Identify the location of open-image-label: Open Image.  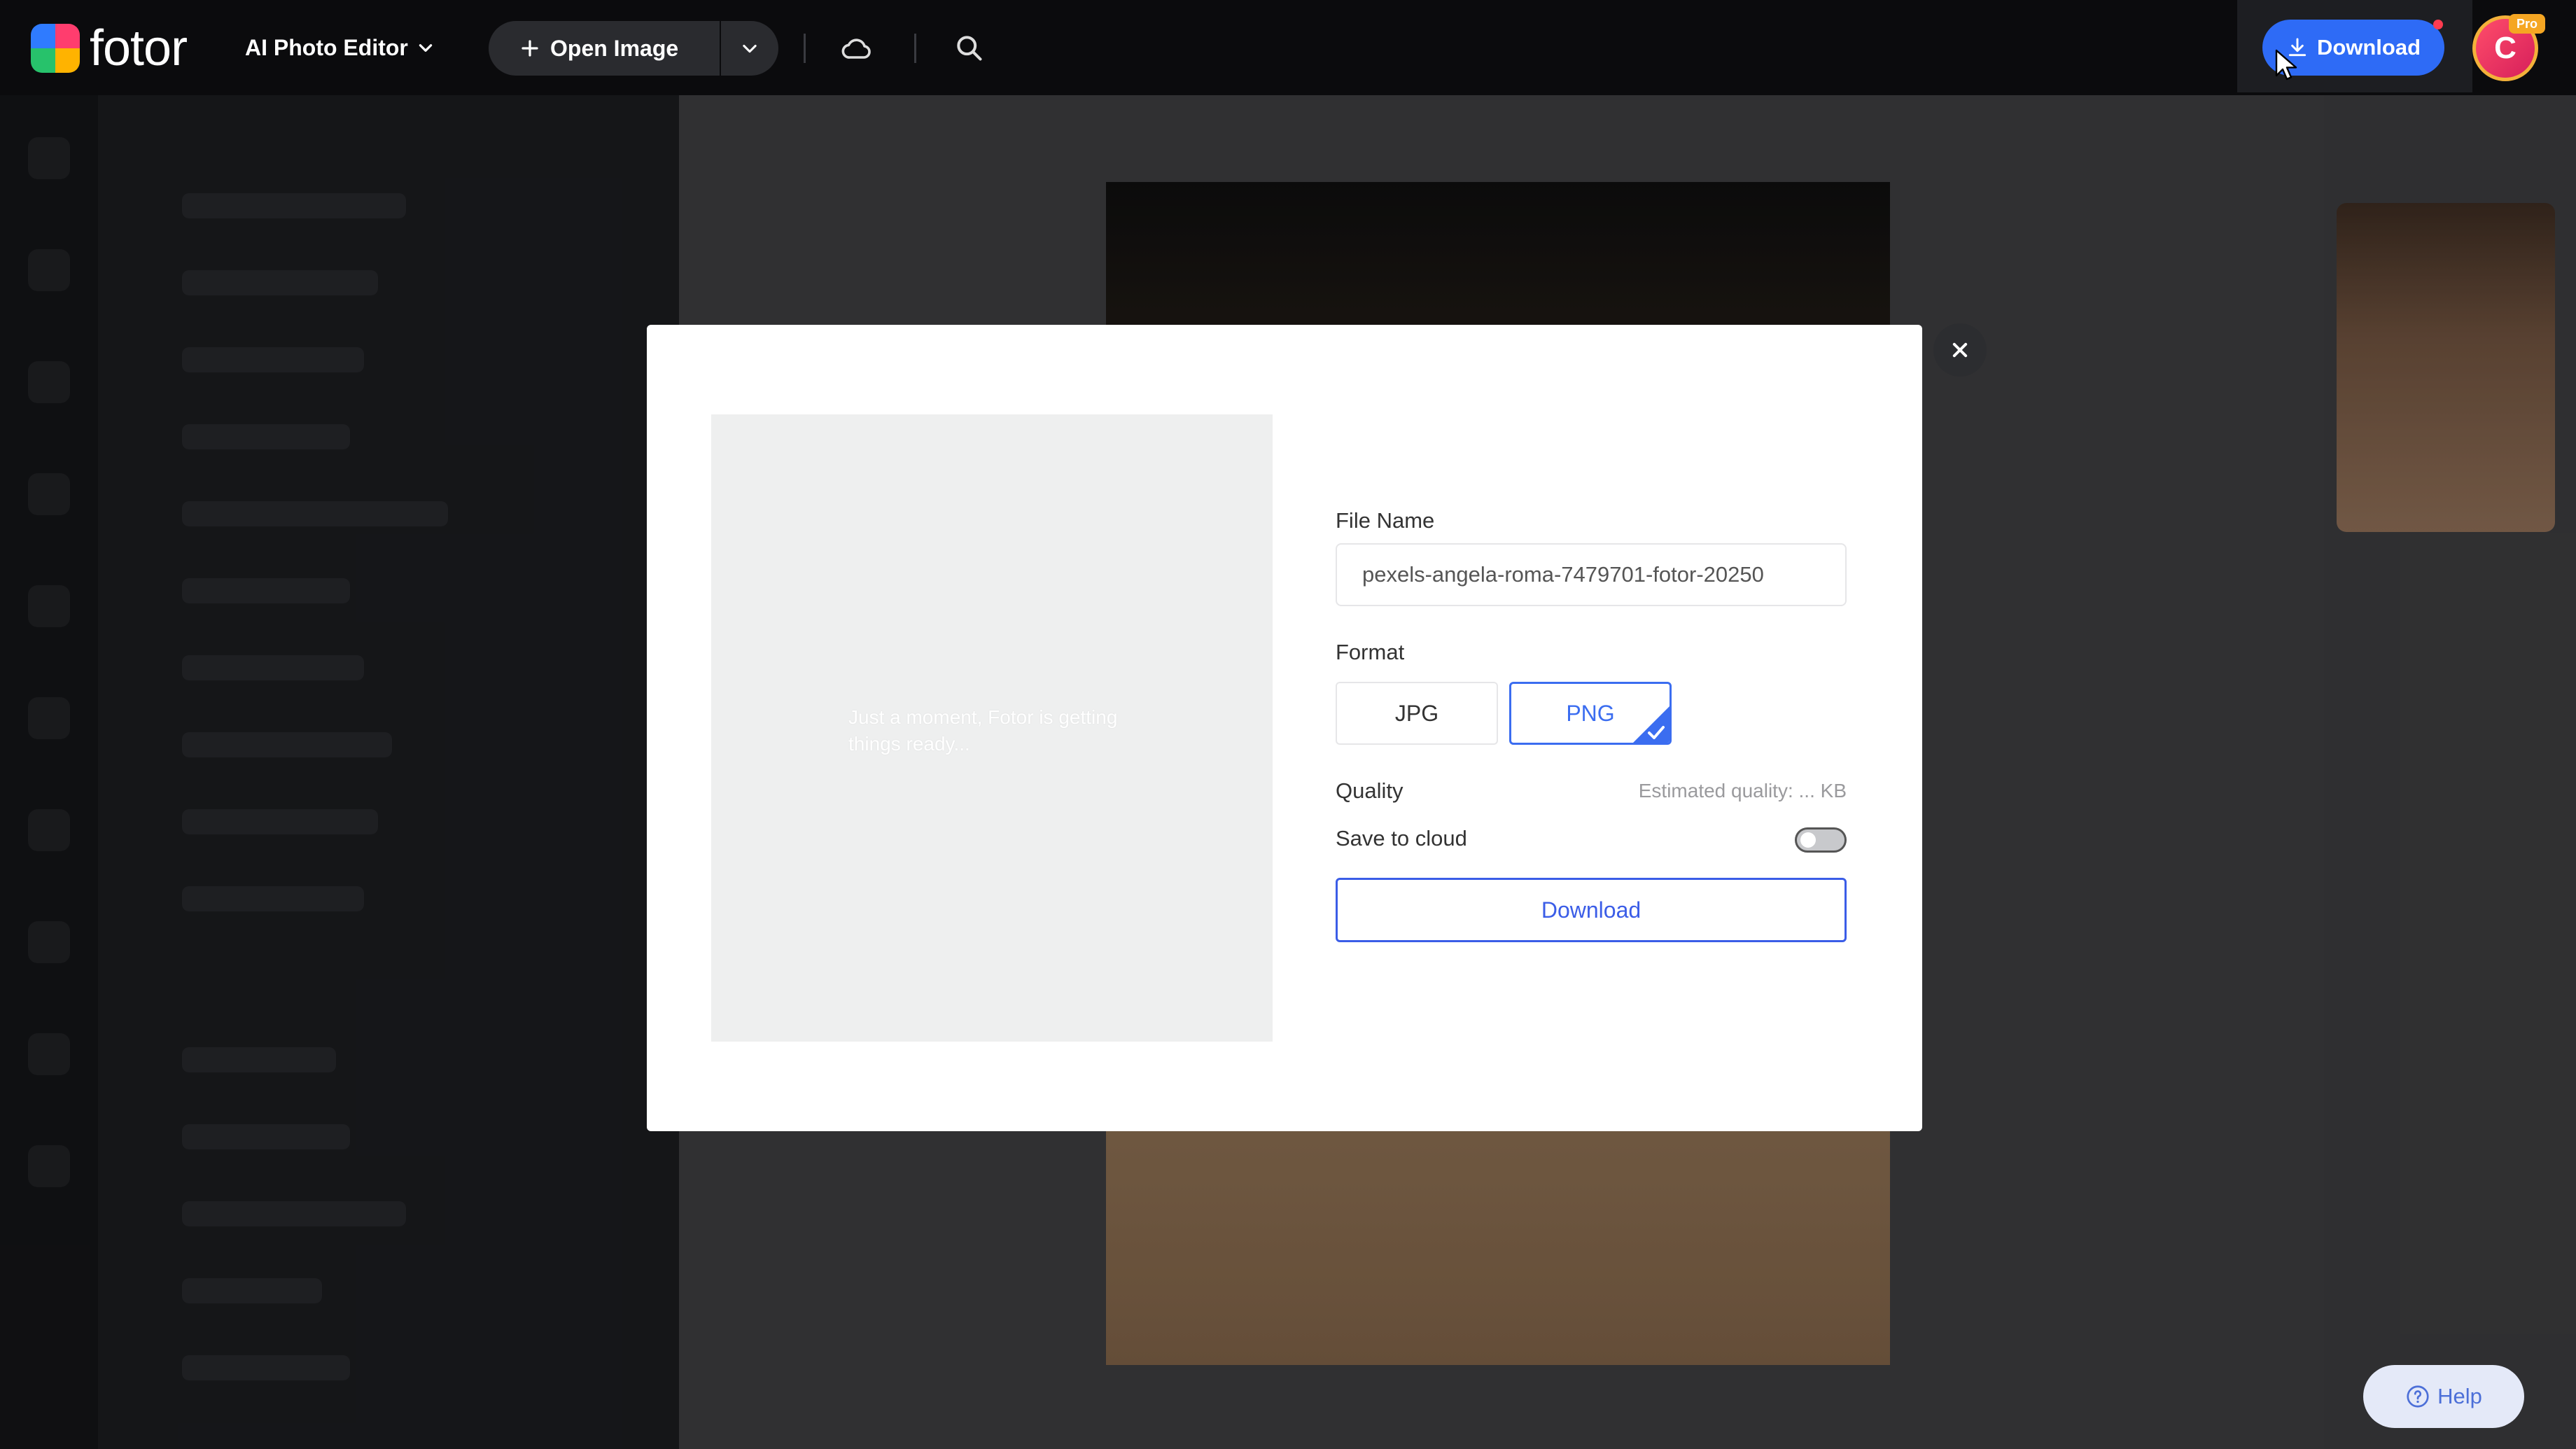
(614, 48).